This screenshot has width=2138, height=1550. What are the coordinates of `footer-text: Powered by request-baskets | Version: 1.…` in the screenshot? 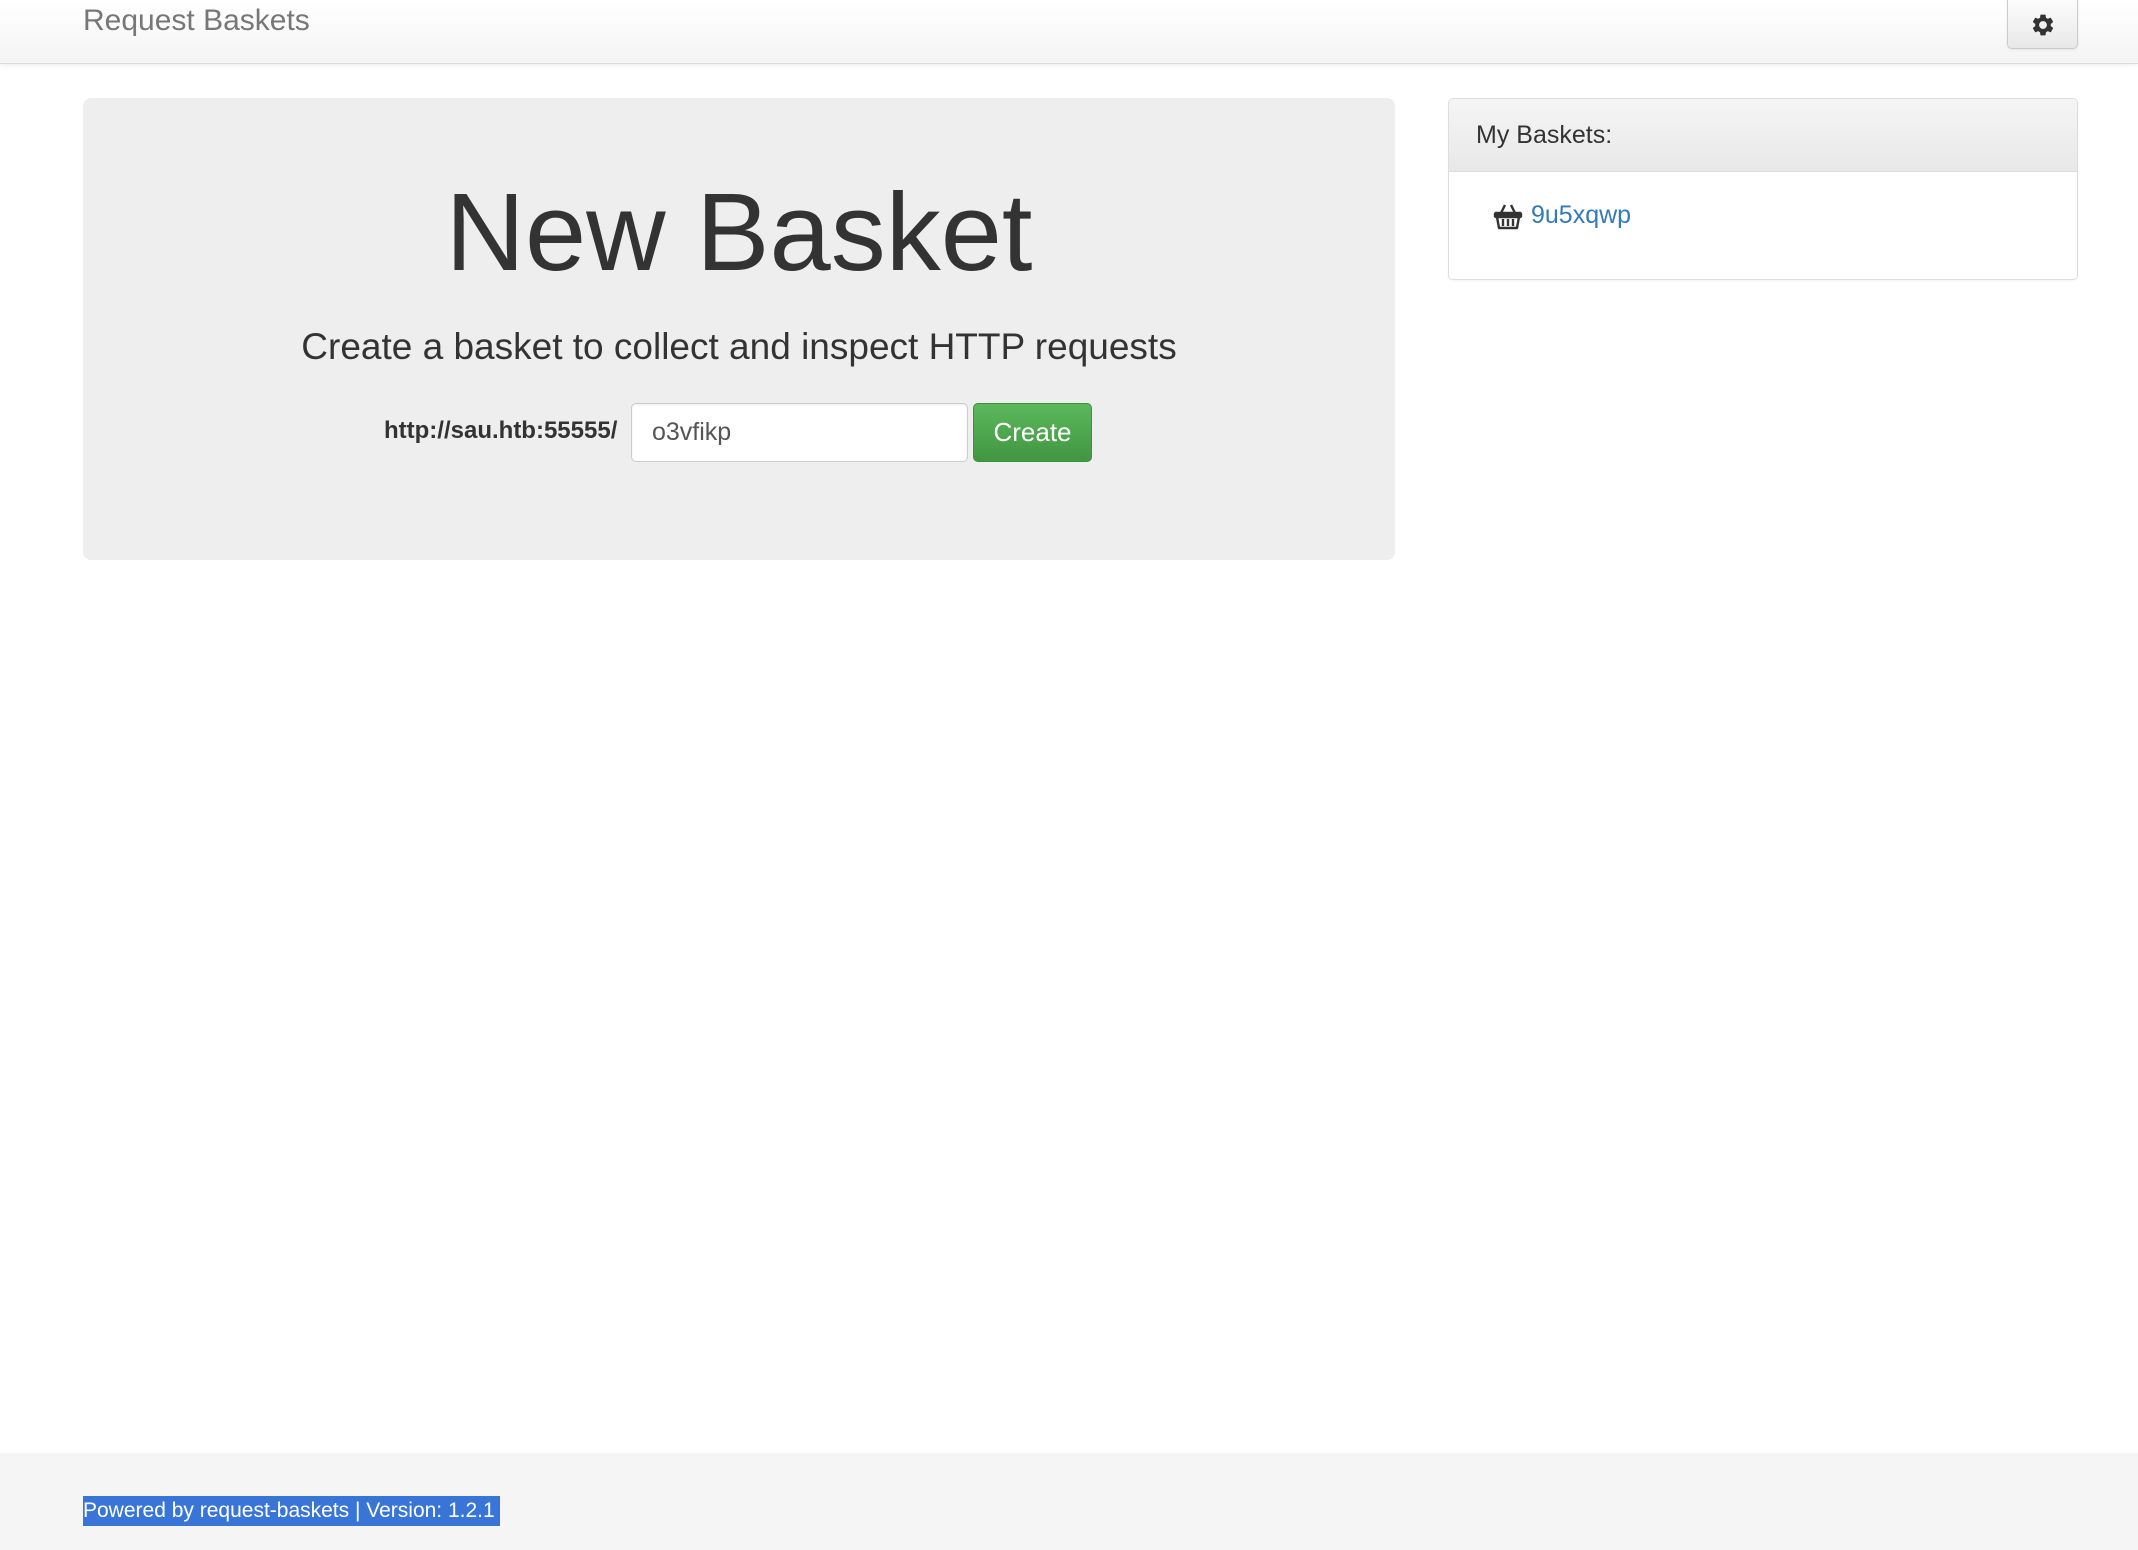 It's located at (291, 1511).